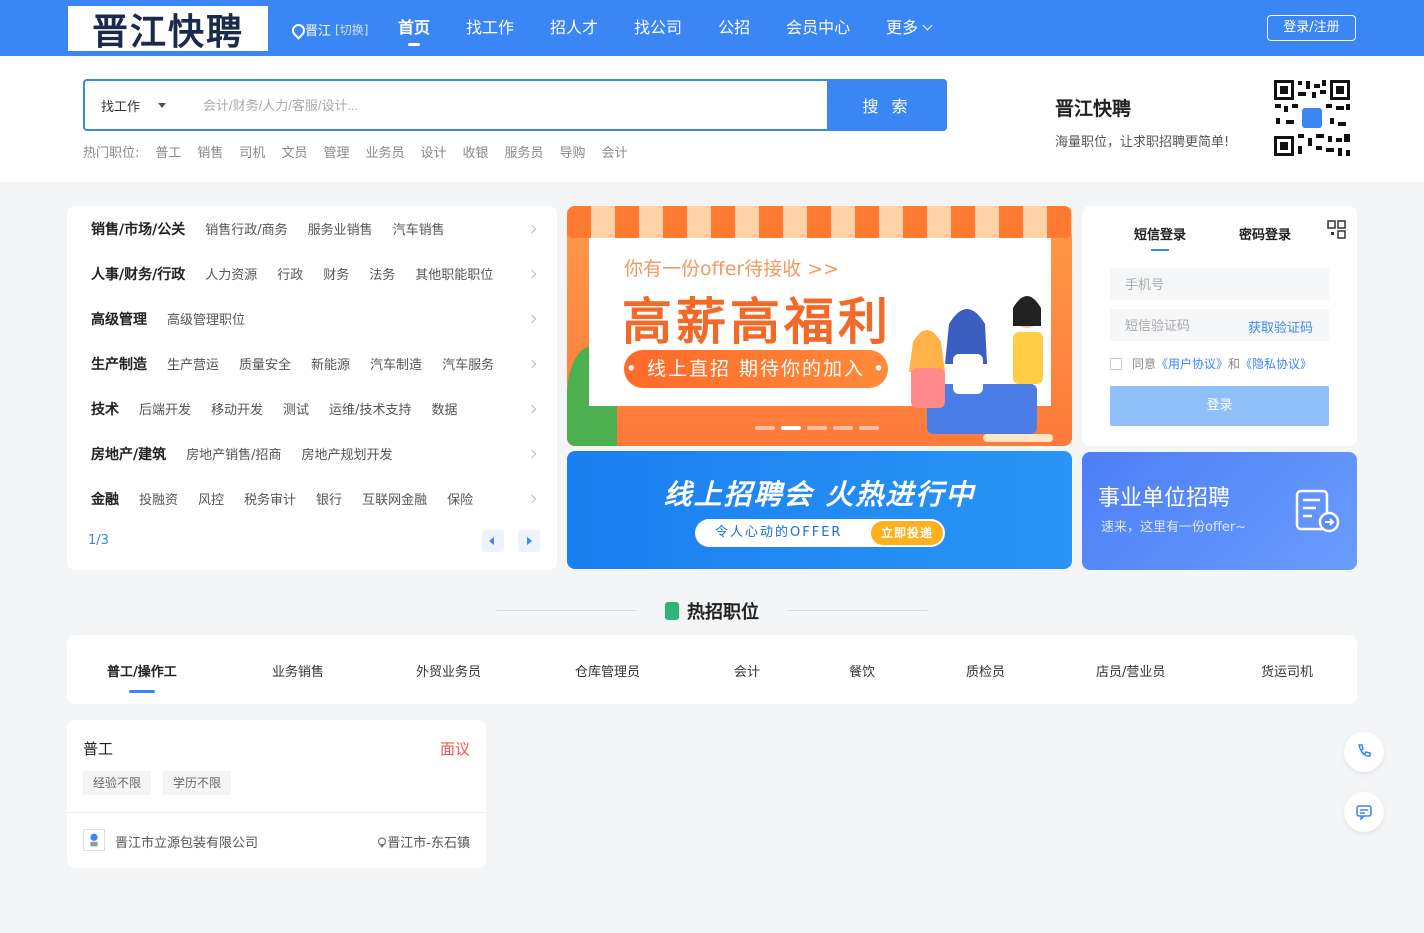  Describe the element at coordinates (340, 228) in the screenshot. I see `category-sub: 服务业销售` at that location.